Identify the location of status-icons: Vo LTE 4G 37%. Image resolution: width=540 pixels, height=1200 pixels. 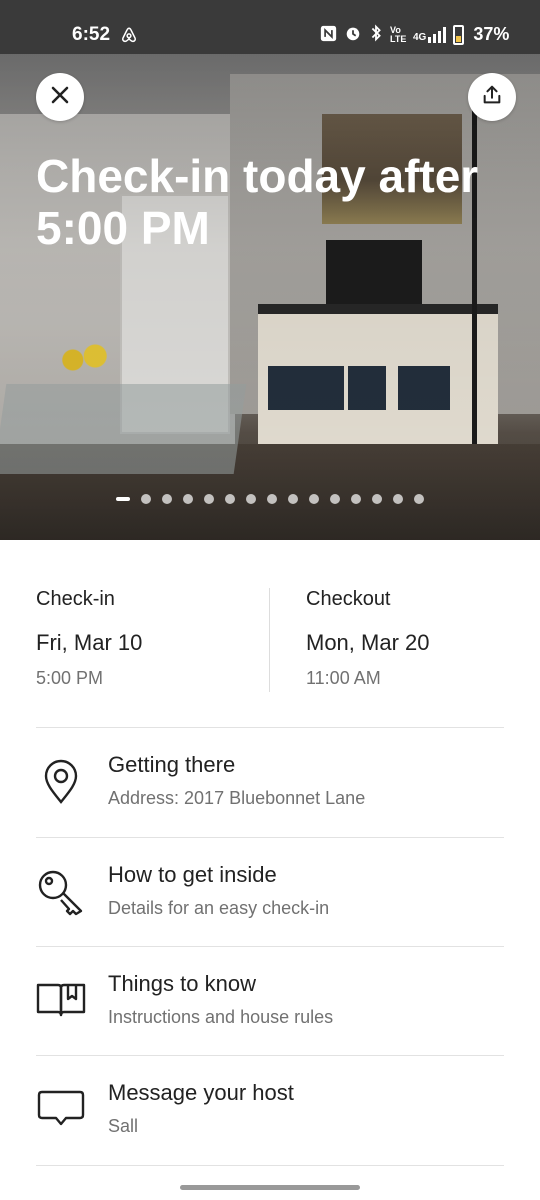
(414, 34).